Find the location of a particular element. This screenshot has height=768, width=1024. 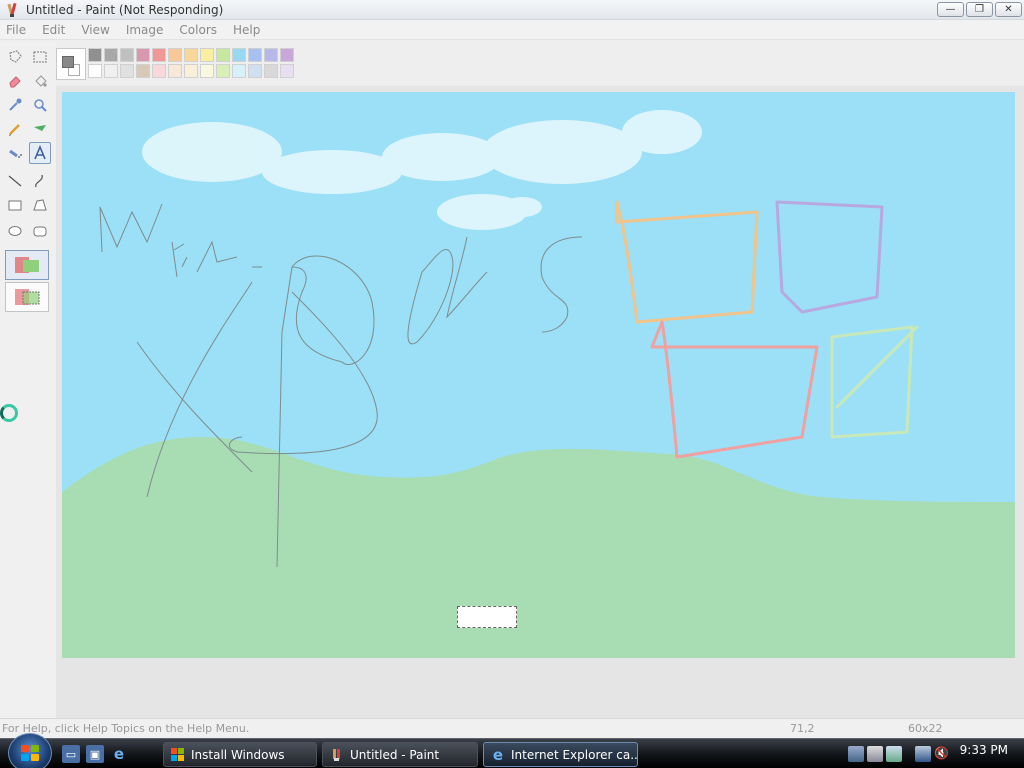

tray-computer-icon is located at coordinates (923, 754).